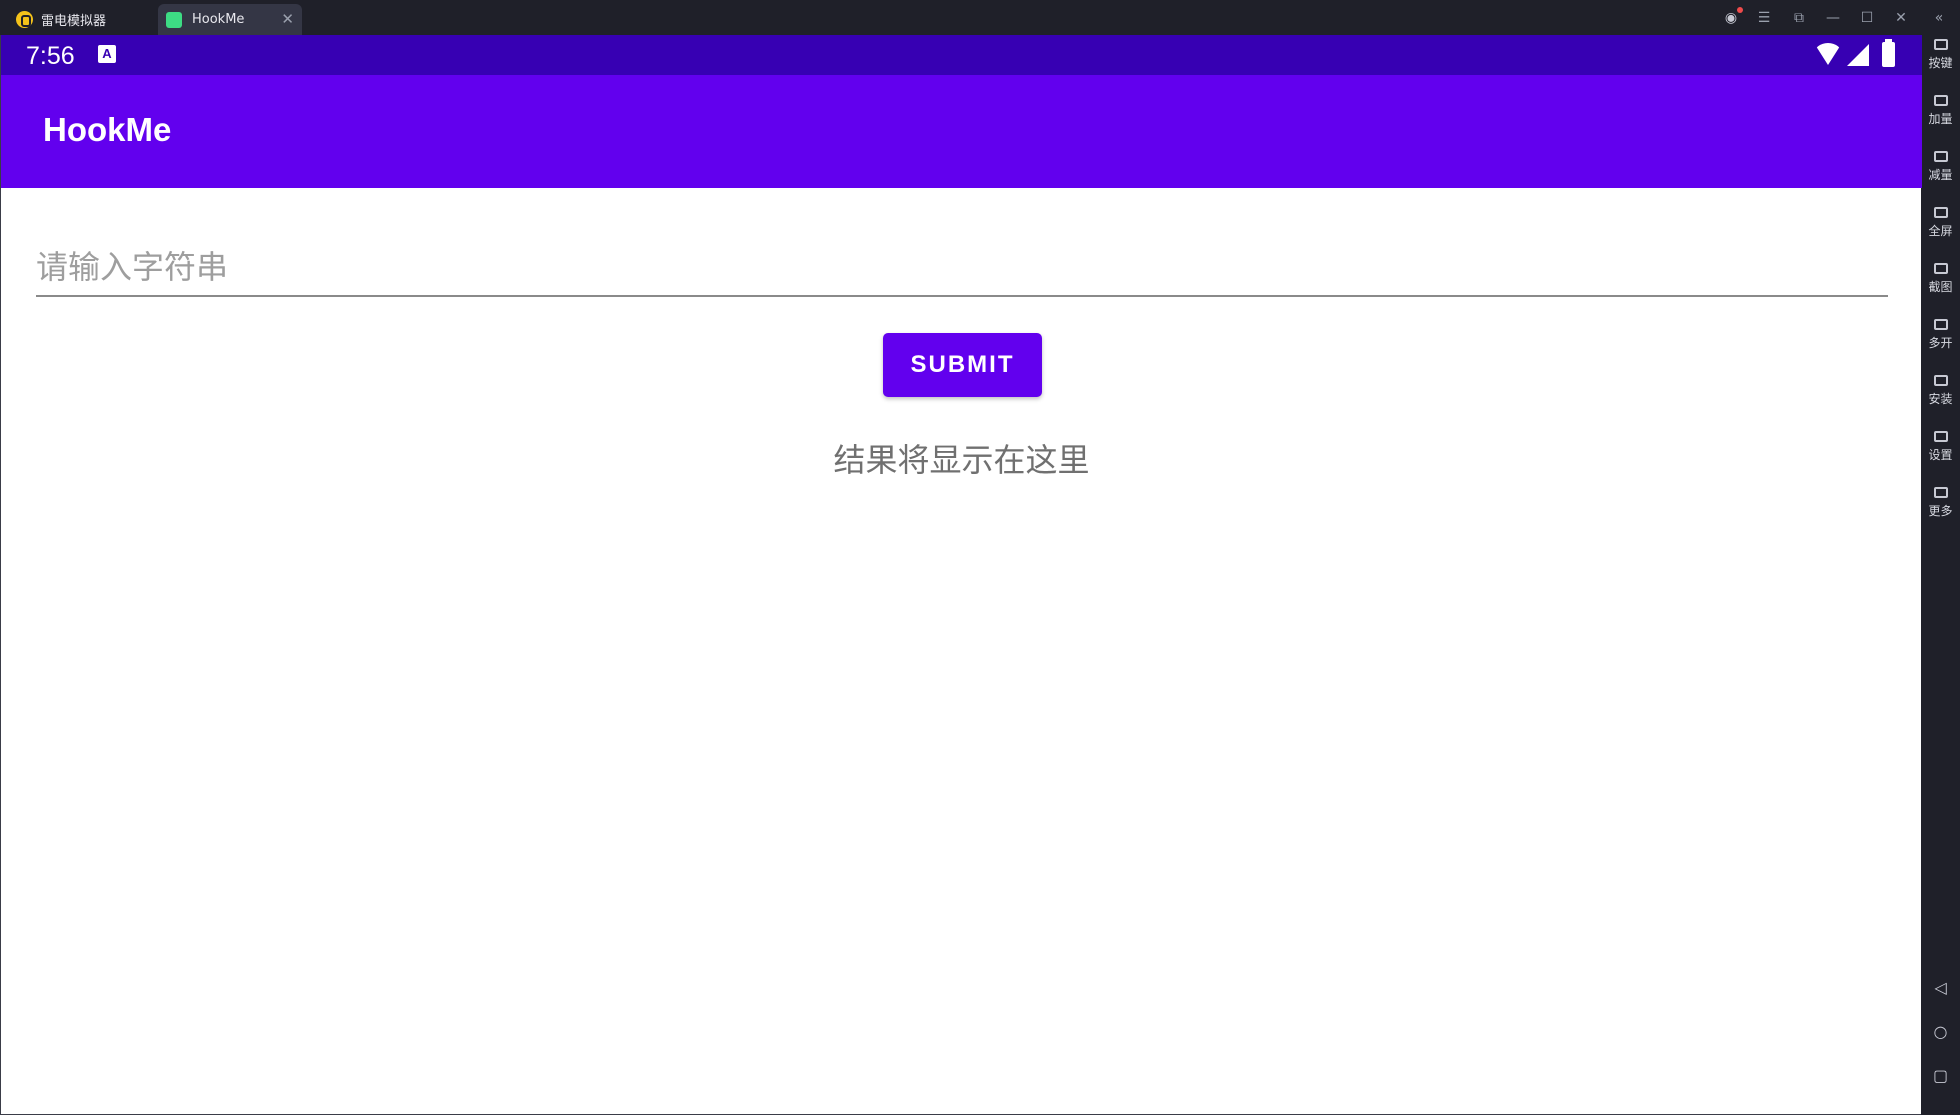 The height and width of the screenshot is (1115, 1960). I want to click on sidebar-item-multi-instance: 多开, so click(1940, 335).